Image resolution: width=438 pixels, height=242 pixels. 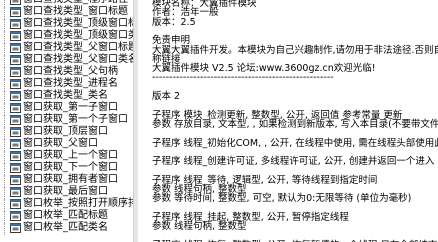 What do you see at coordinates (78, 35) in the screenshot?
I see `tree-item-label: 窗口查找类型_顶级窗口类` at bounding box center [78, 35].